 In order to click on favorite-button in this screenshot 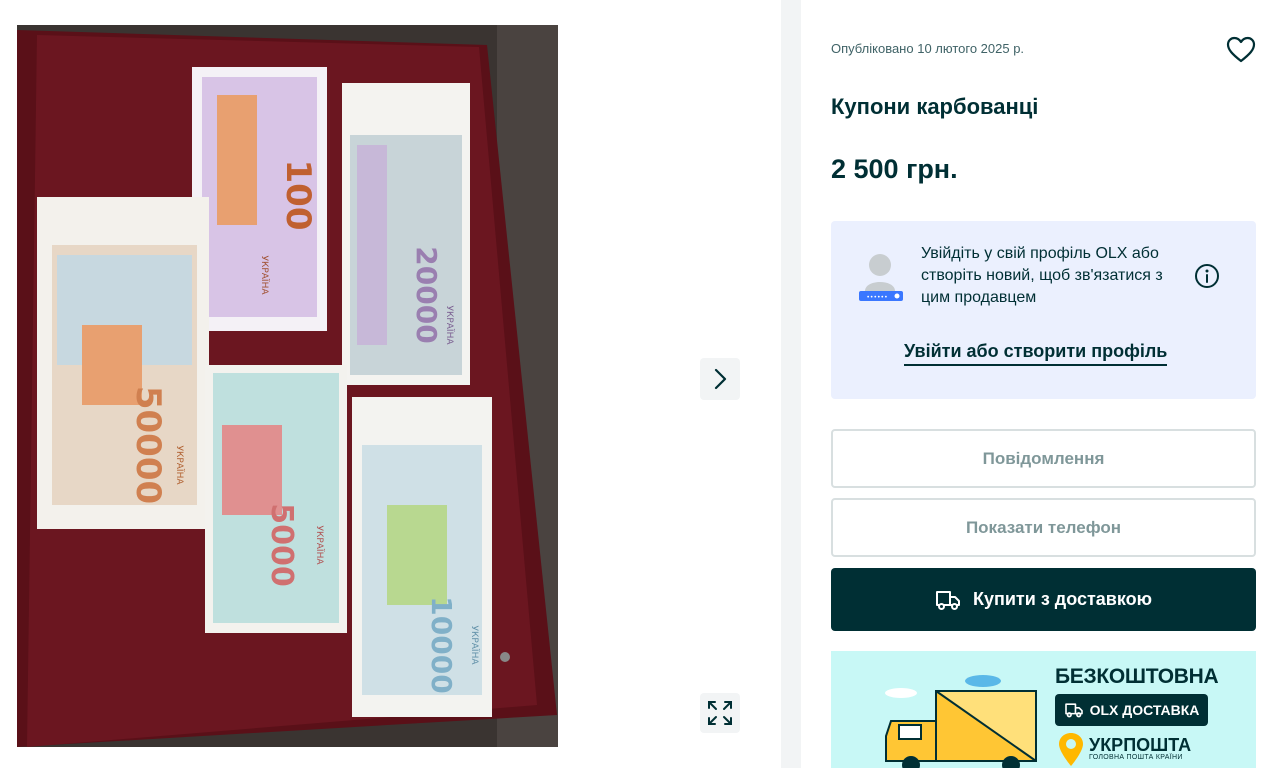, I will do `click(1241, 50)`.